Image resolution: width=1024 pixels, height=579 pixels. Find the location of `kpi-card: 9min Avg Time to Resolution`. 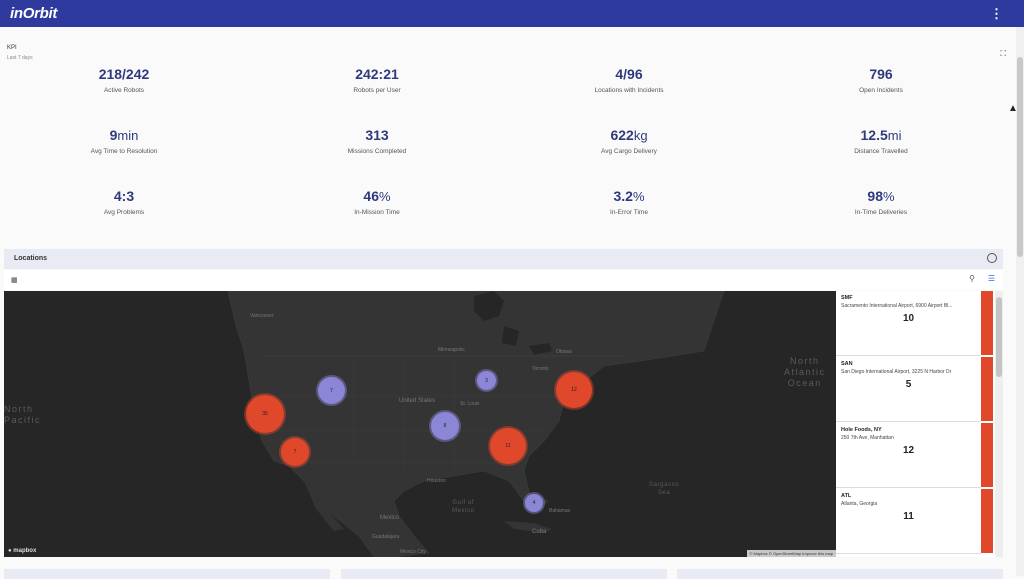

kpi-card: 9min Avg Time to Resolution is located at coordinates (124, 141).